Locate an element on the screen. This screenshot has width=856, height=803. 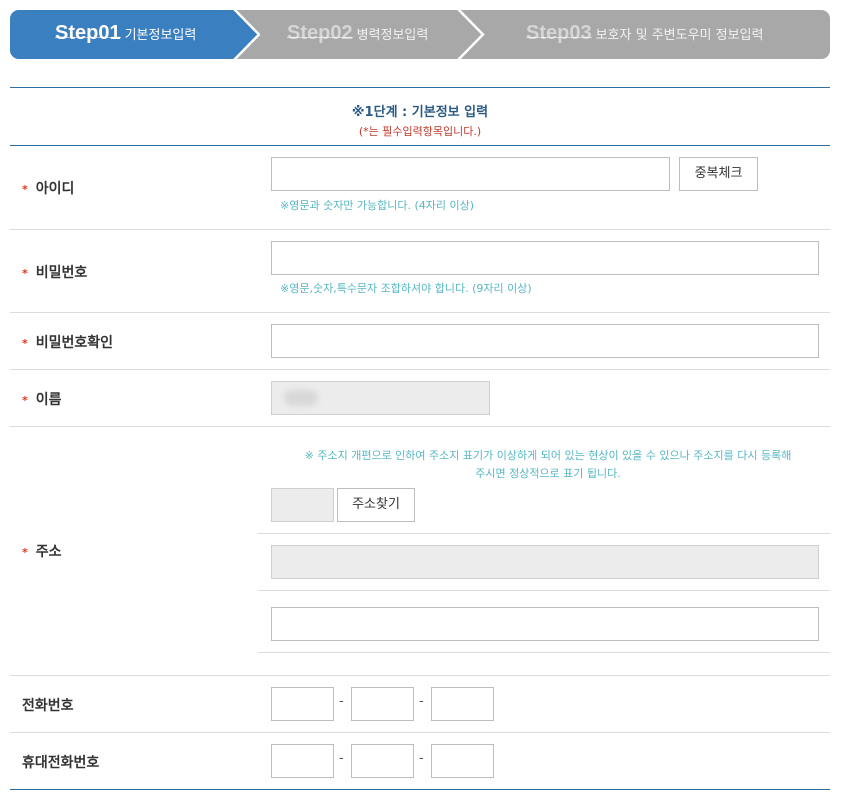
id-hint: ※영문과 숫자만 가능합니다. (4자리 이상) is located at coordinates (377, 205).